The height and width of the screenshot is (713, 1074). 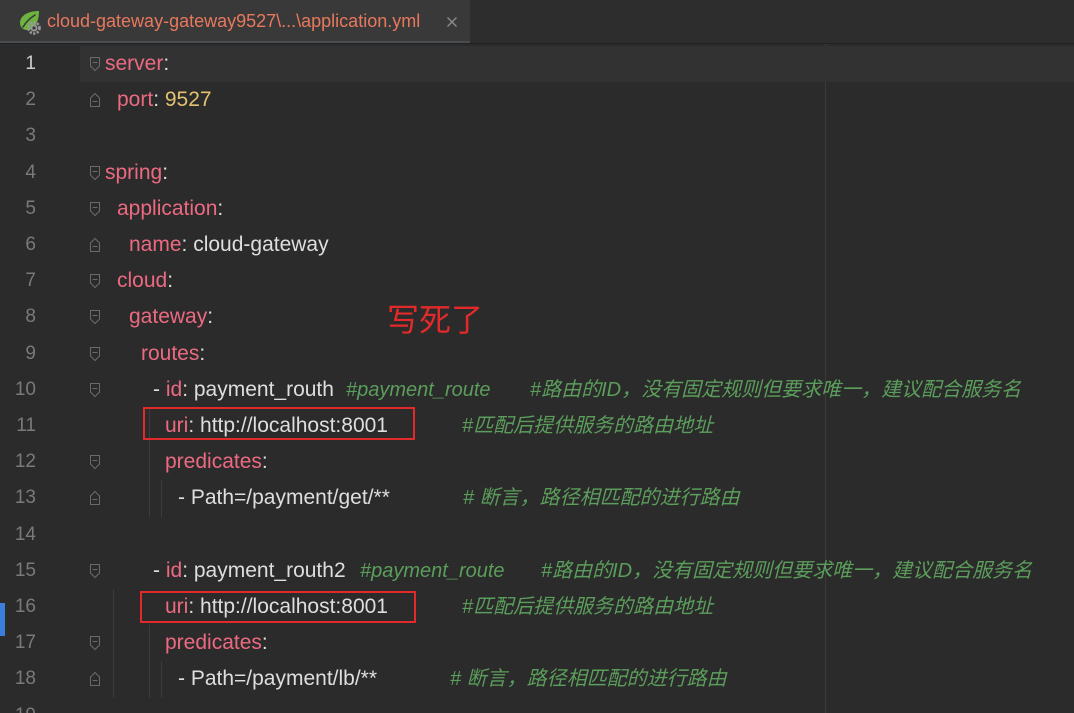 What do you see at coordinates (30, 172) in the screenshot?
I see `line-number: 4` at bounding box center [30, 172].